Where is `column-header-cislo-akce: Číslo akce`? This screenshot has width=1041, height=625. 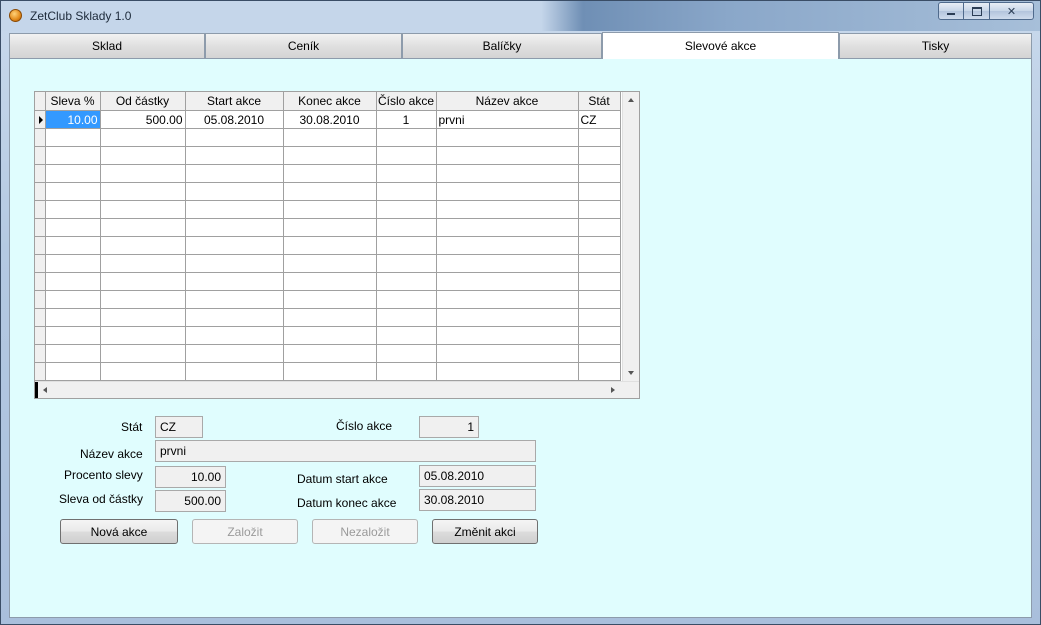
column-header-cislo-akce: Číslo akce is located at coordinates (406, 101).